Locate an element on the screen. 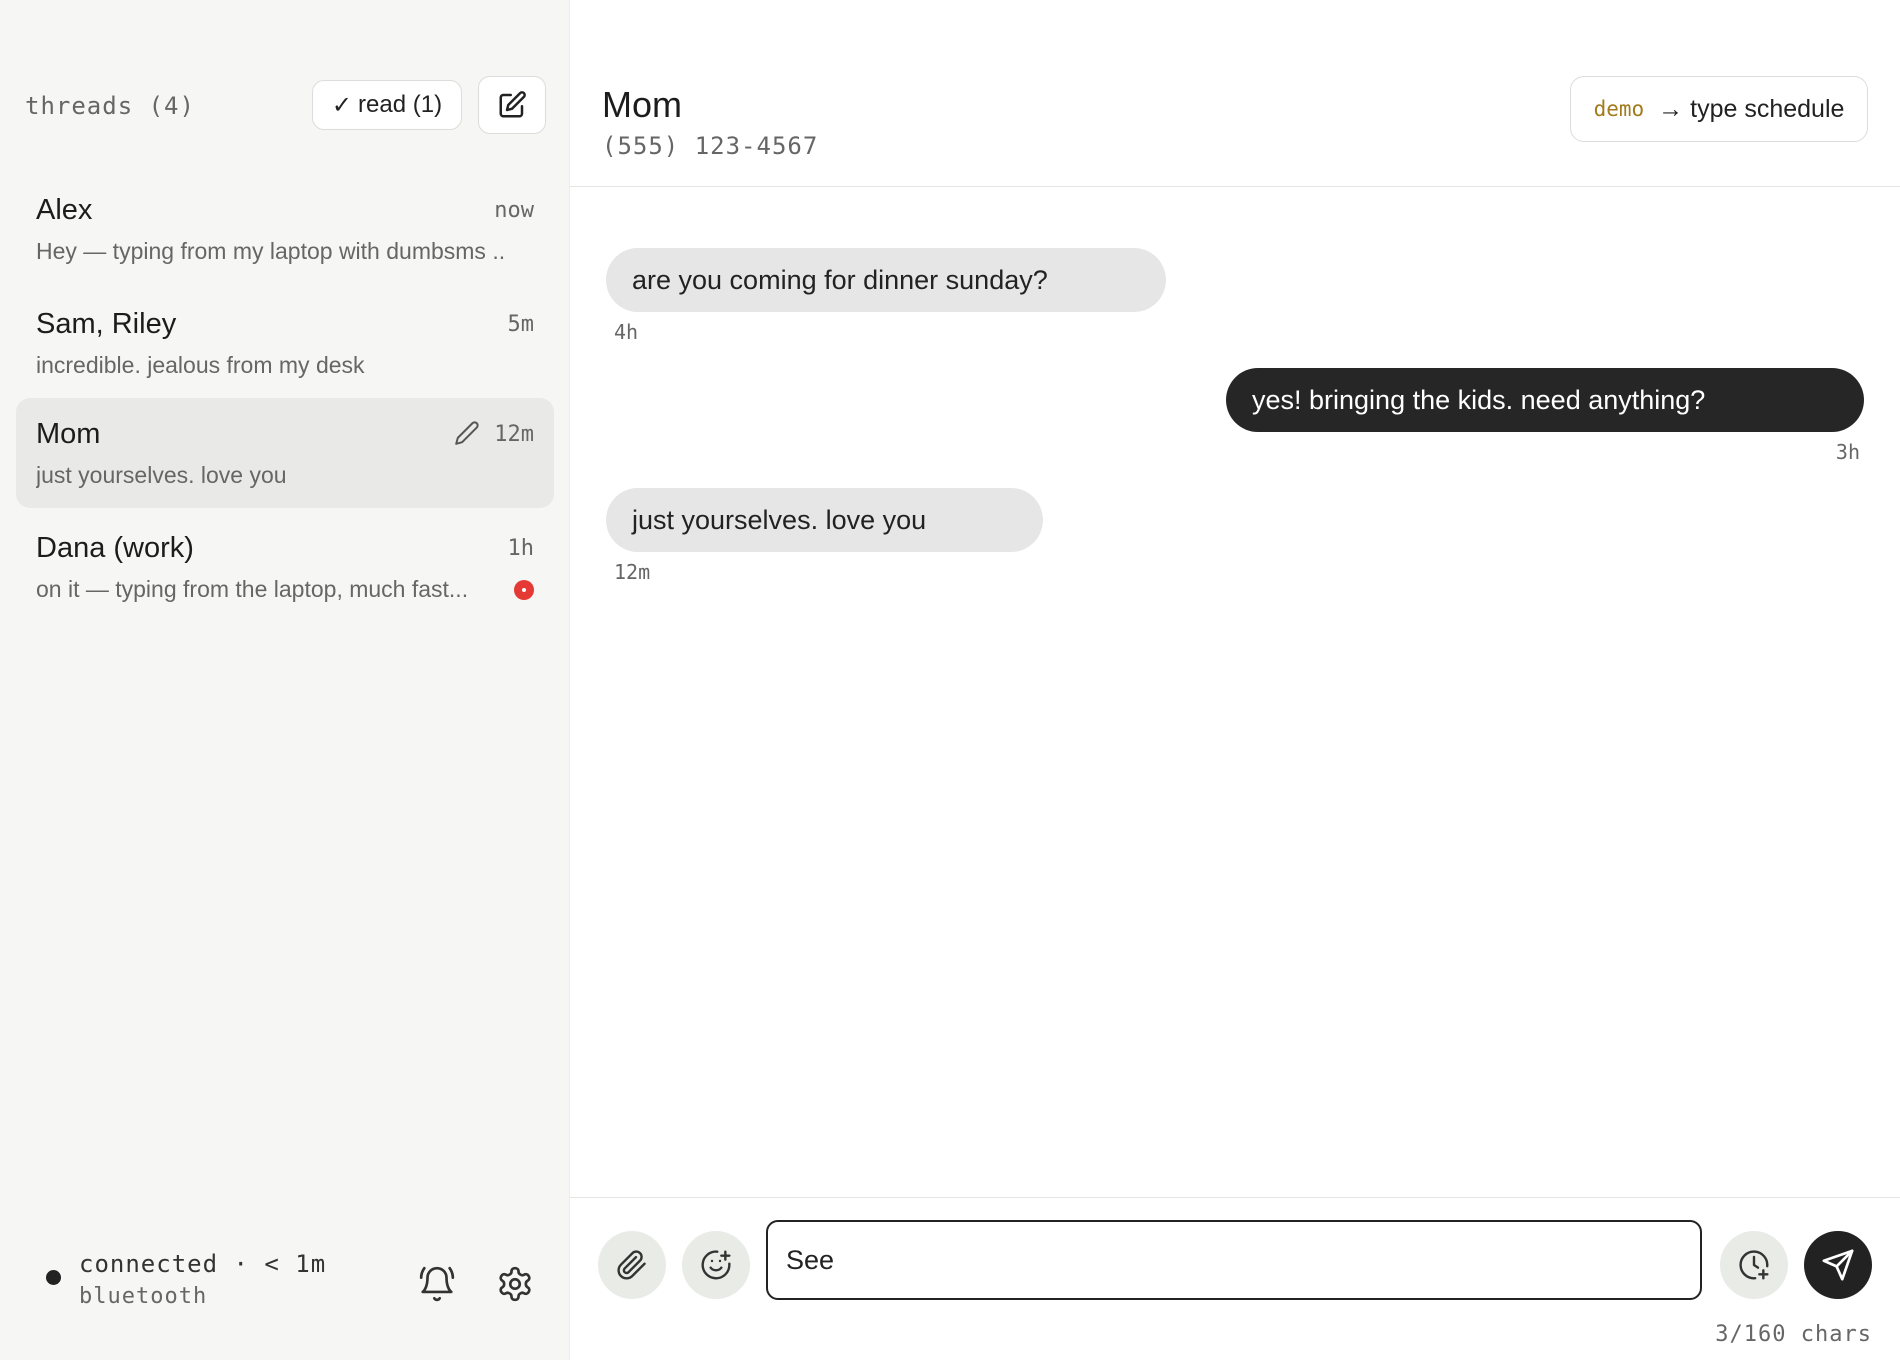  thread-name: Mom is located at coordinates (68, 434).